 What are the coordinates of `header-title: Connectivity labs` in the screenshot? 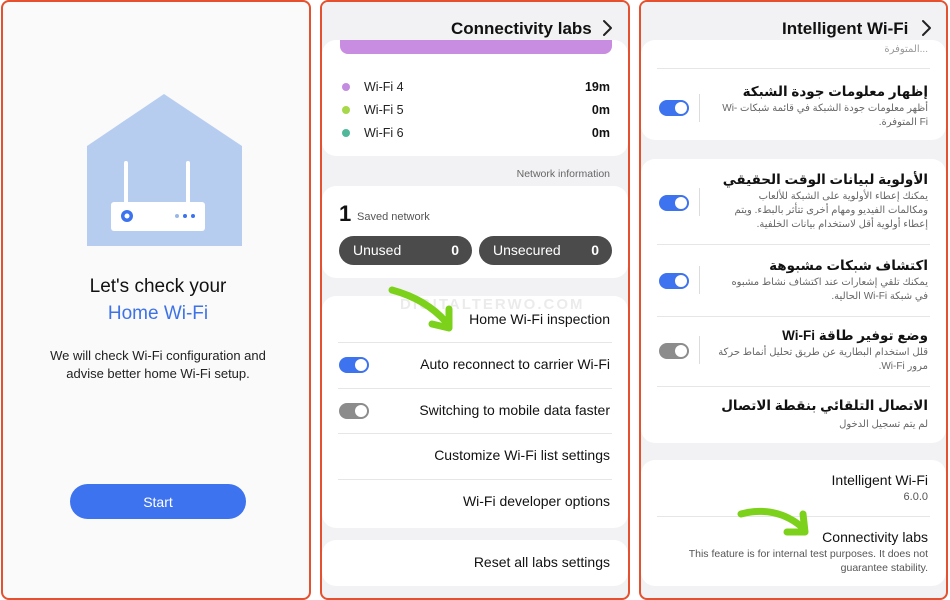 It's located at (521, 28).